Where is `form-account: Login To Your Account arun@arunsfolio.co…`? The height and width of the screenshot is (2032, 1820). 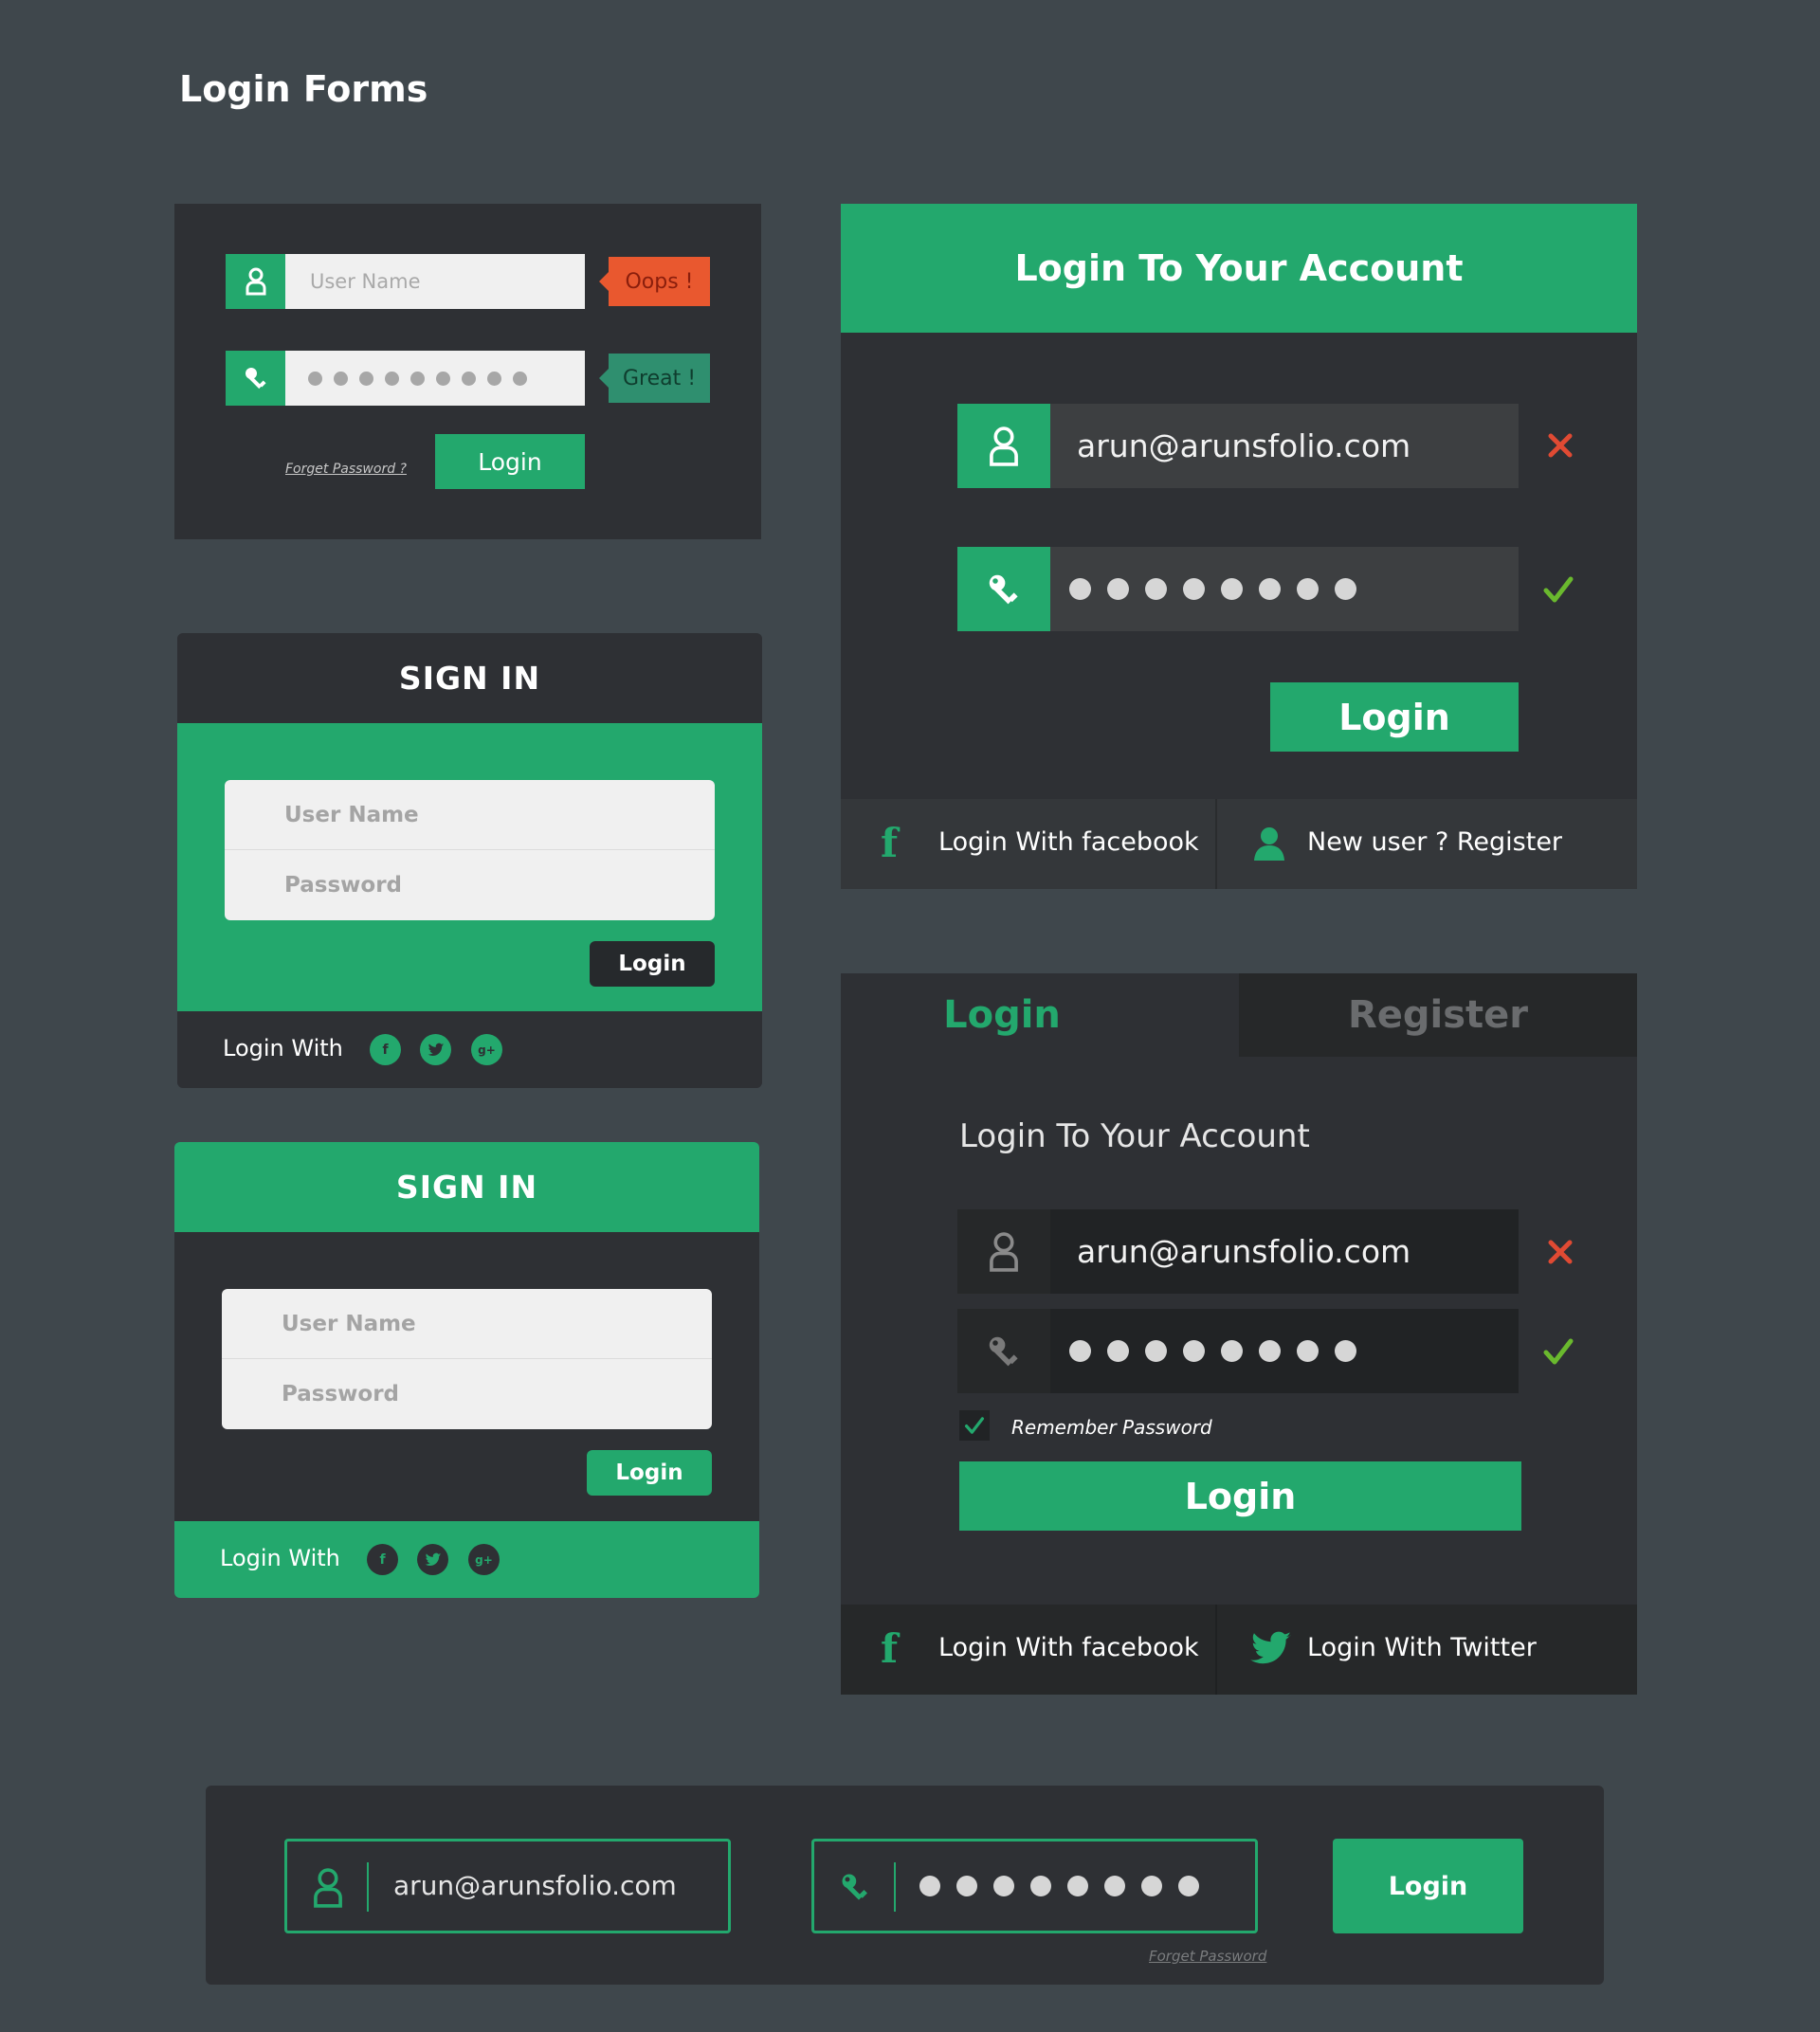 form-account: Login To Your Account arun@arunsfolio.co… is located at coordinates (1239, 546).